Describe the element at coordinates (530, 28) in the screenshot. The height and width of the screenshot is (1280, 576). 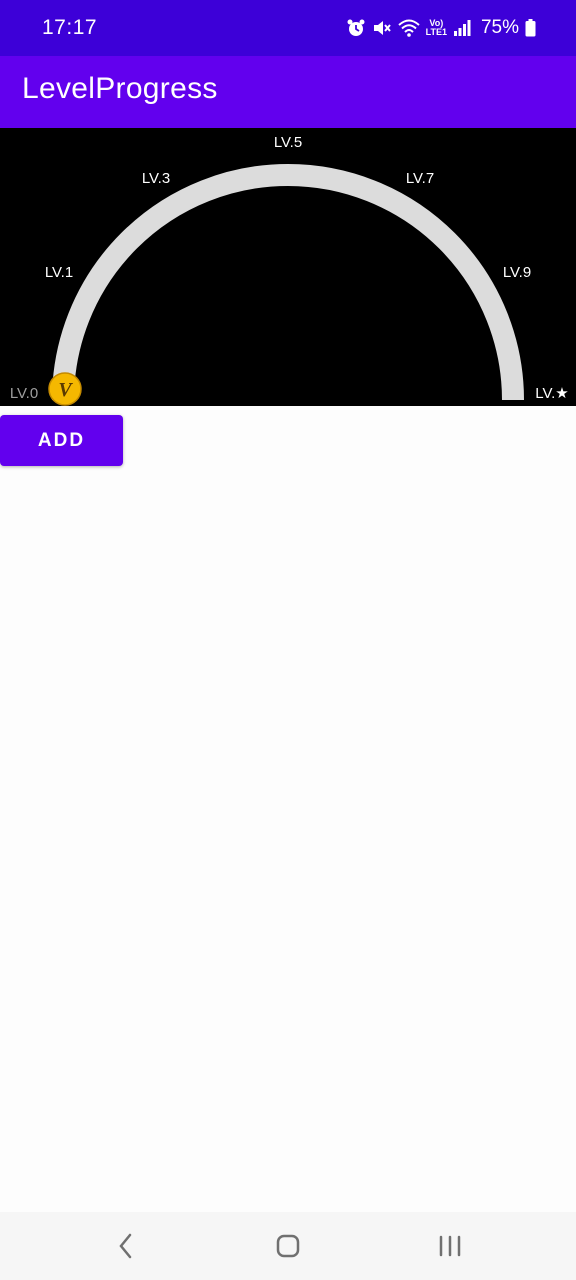
I see `battery-icon` at that location.